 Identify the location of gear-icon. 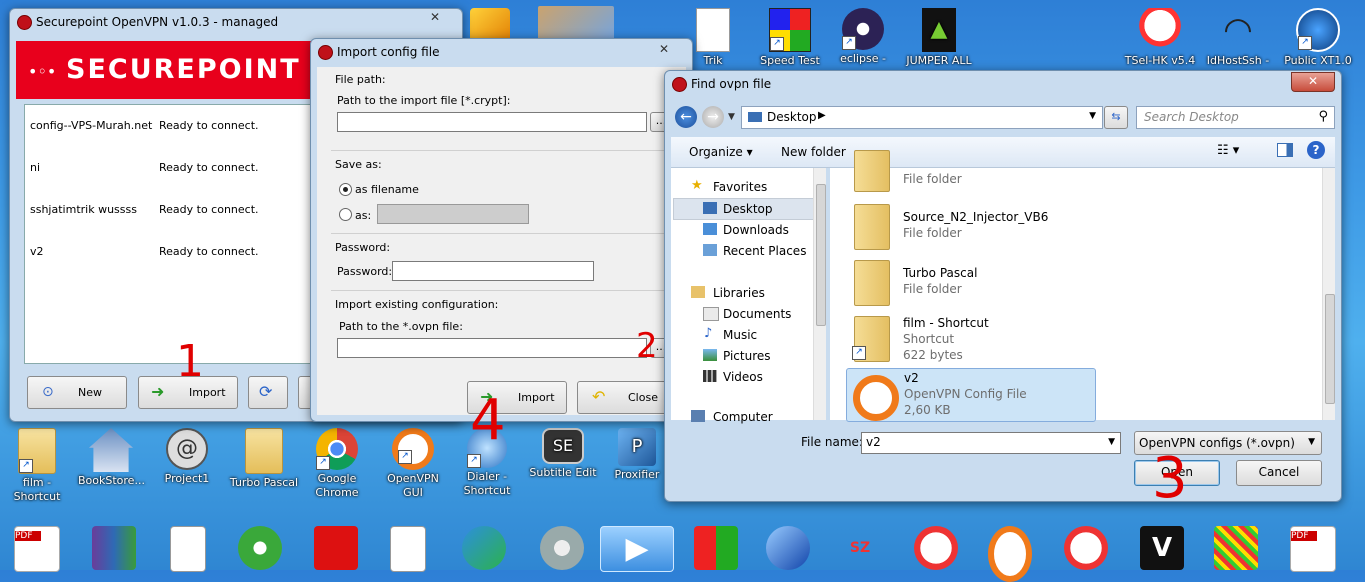
(562, 548).